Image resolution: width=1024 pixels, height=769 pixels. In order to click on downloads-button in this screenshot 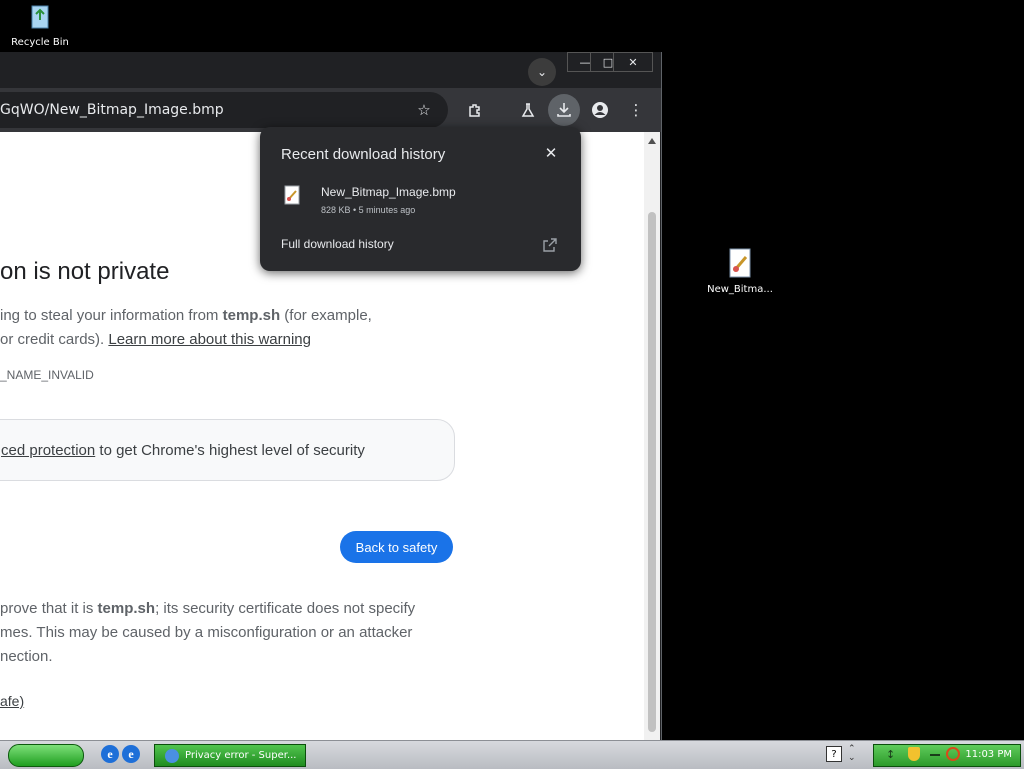, I will do `click(564, 110)`.